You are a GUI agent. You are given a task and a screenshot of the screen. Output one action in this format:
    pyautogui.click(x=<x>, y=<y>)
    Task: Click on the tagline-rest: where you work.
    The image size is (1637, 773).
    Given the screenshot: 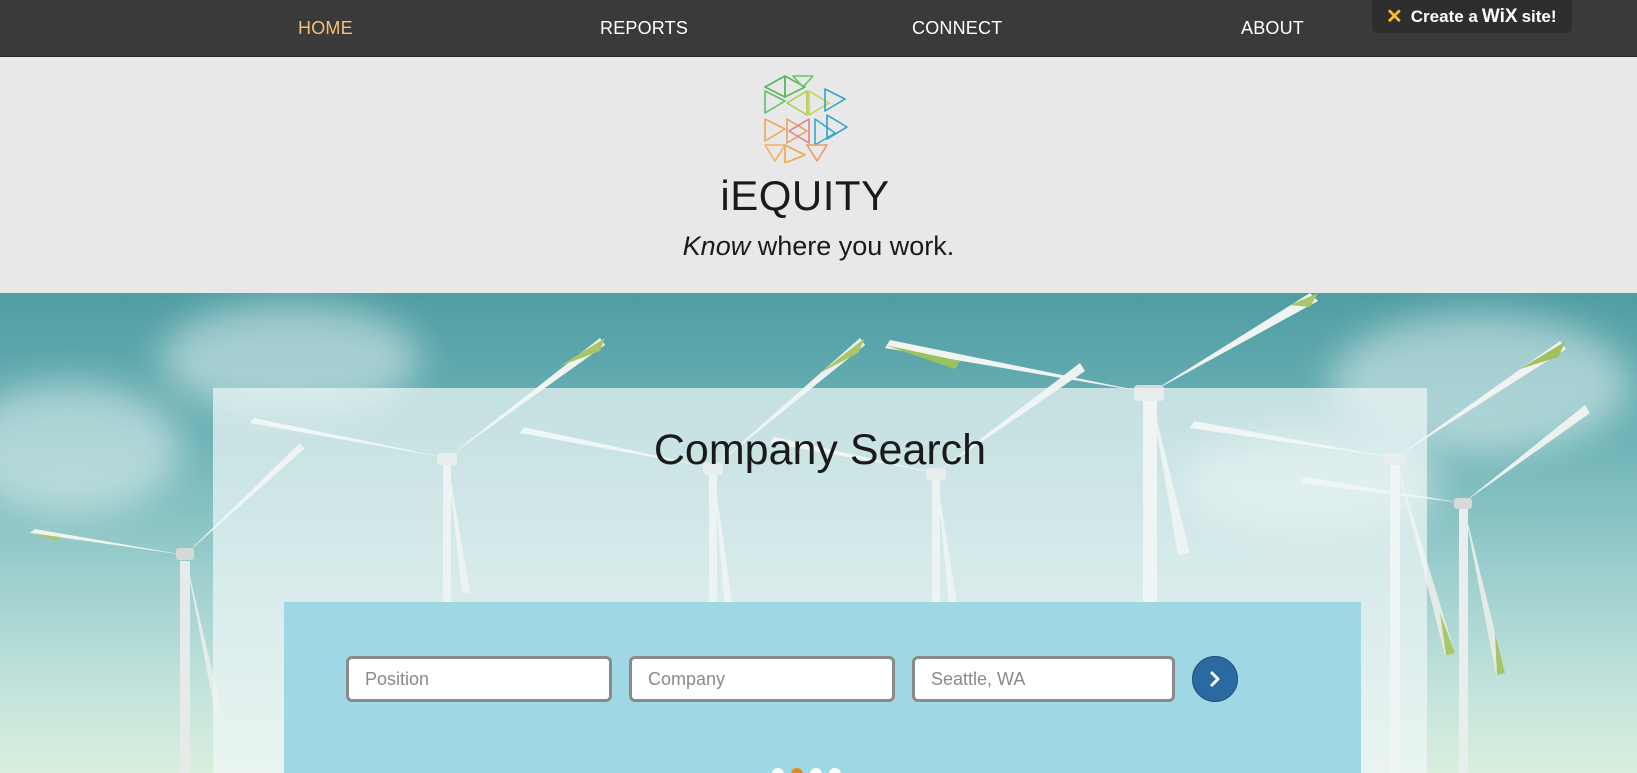 What is the action you would take?
    pyautogui.click(x=852, y=246)
    